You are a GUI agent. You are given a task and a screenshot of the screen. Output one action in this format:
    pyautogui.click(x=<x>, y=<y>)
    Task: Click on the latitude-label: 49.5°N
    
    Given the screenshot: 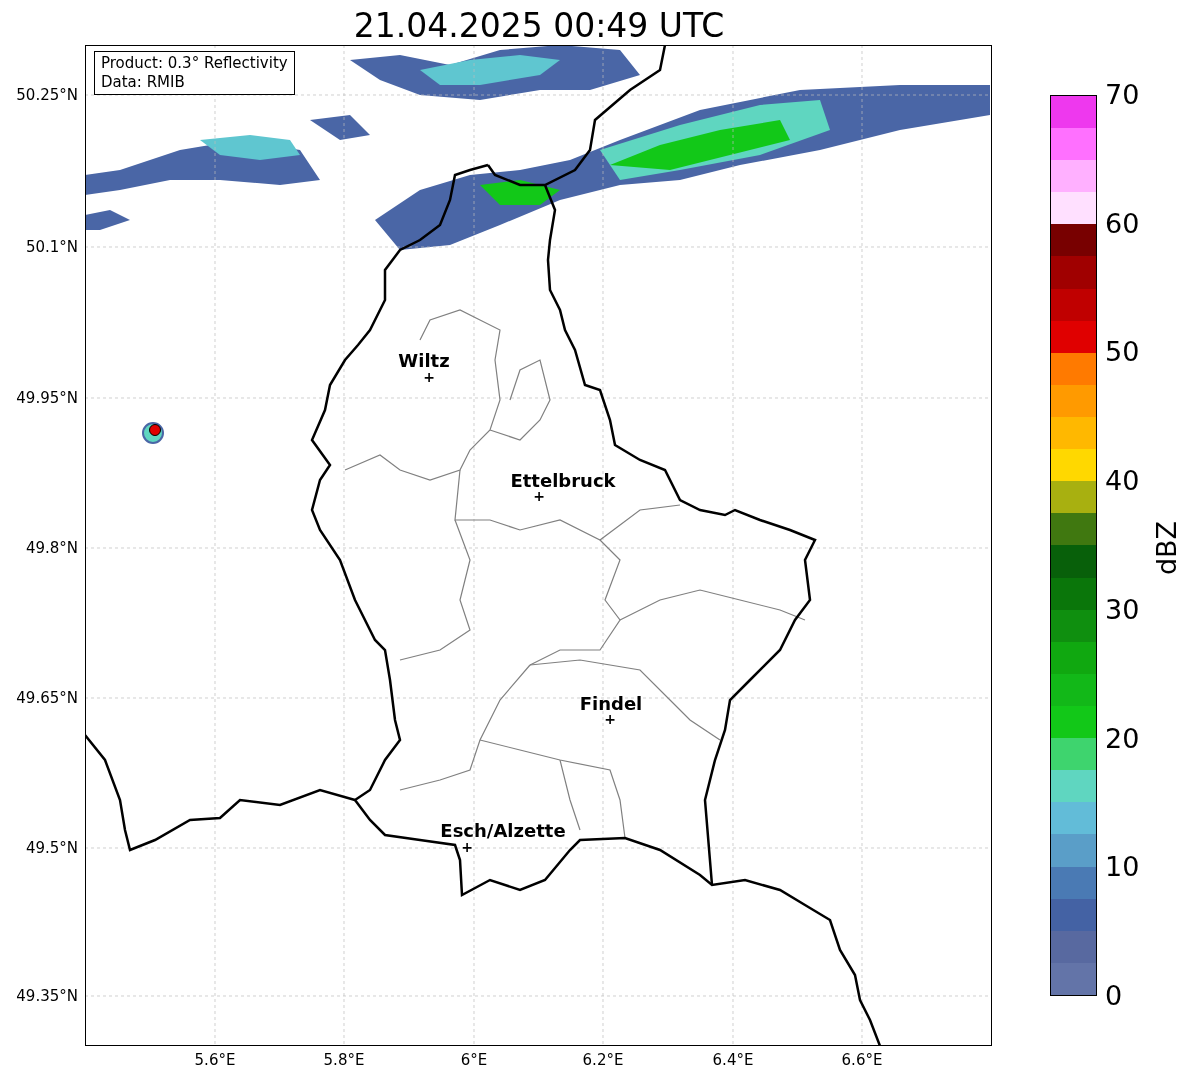 What is the action you would take?
    pyautogui.click(x=51, y=848)
    